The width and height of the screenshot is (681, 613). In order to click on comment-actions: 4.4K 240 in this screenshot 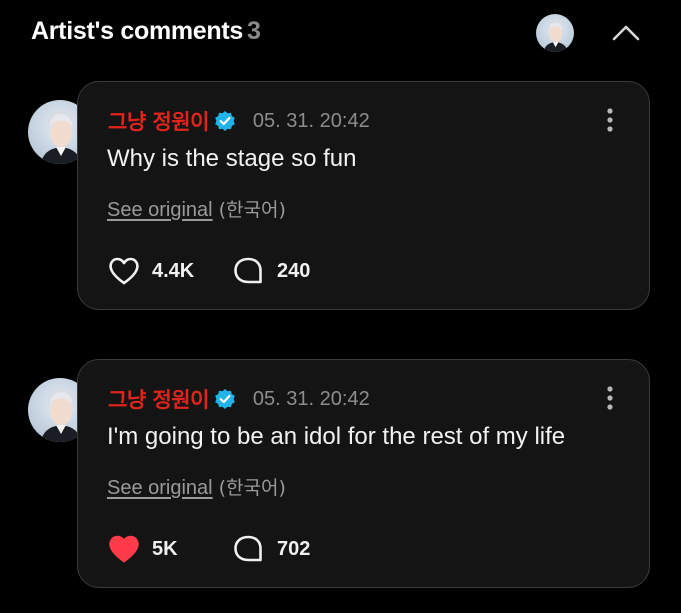, I will do `click(208, 271)`.